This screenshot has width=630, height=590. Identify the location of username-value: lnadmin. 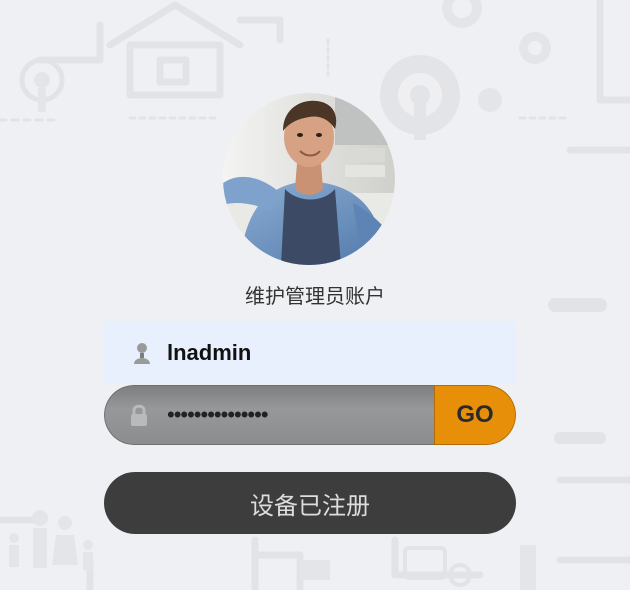
(209, 353).